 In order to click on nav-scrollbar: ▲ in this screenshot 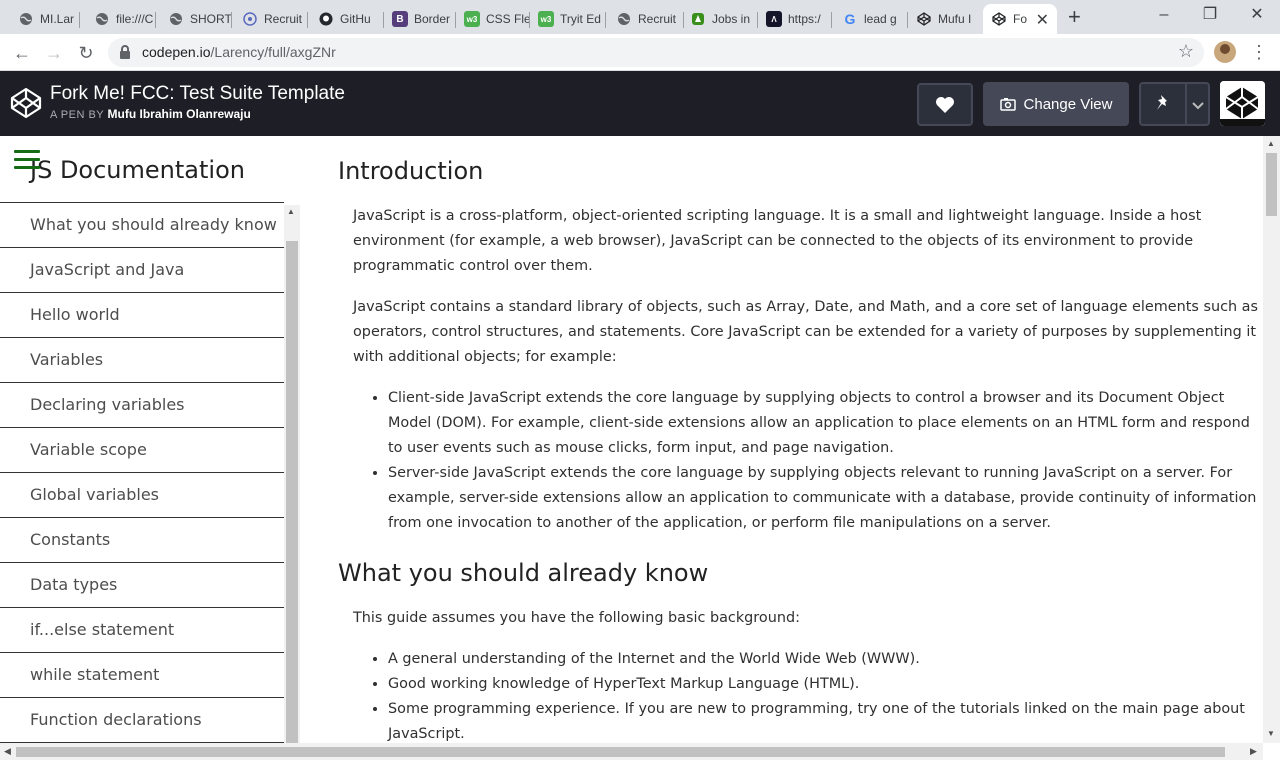, I will do `click(292, 474)`.